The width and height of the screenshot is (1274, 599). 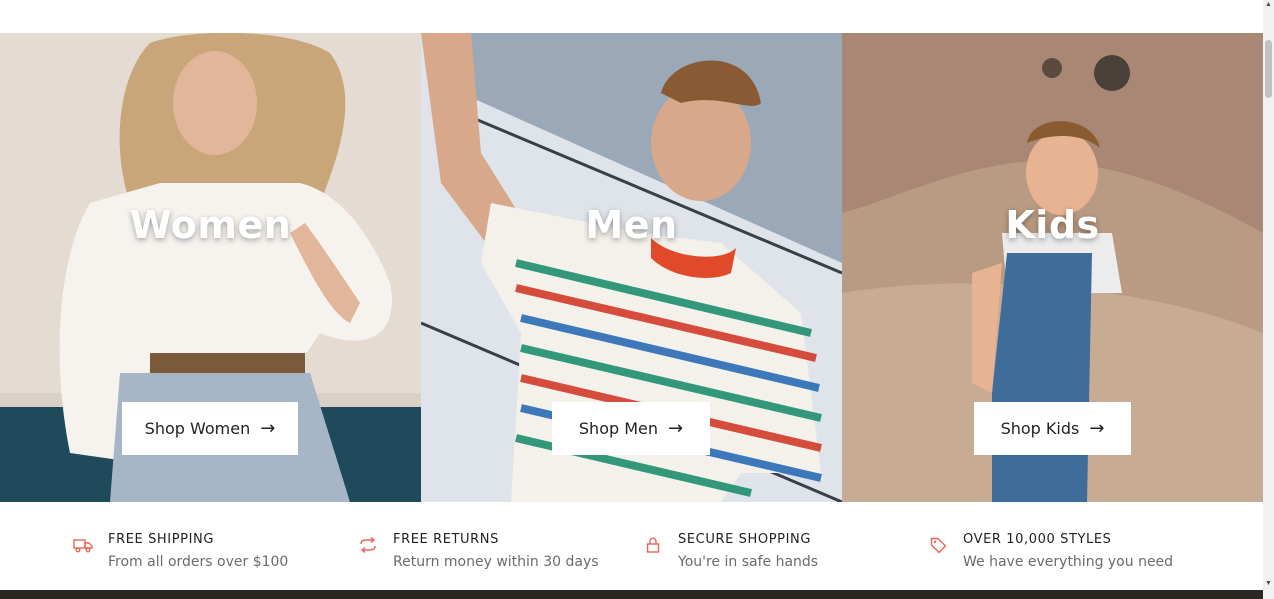 I want to click on shop-kids-button: Shop Kids →, so click(x=1052, y=428).